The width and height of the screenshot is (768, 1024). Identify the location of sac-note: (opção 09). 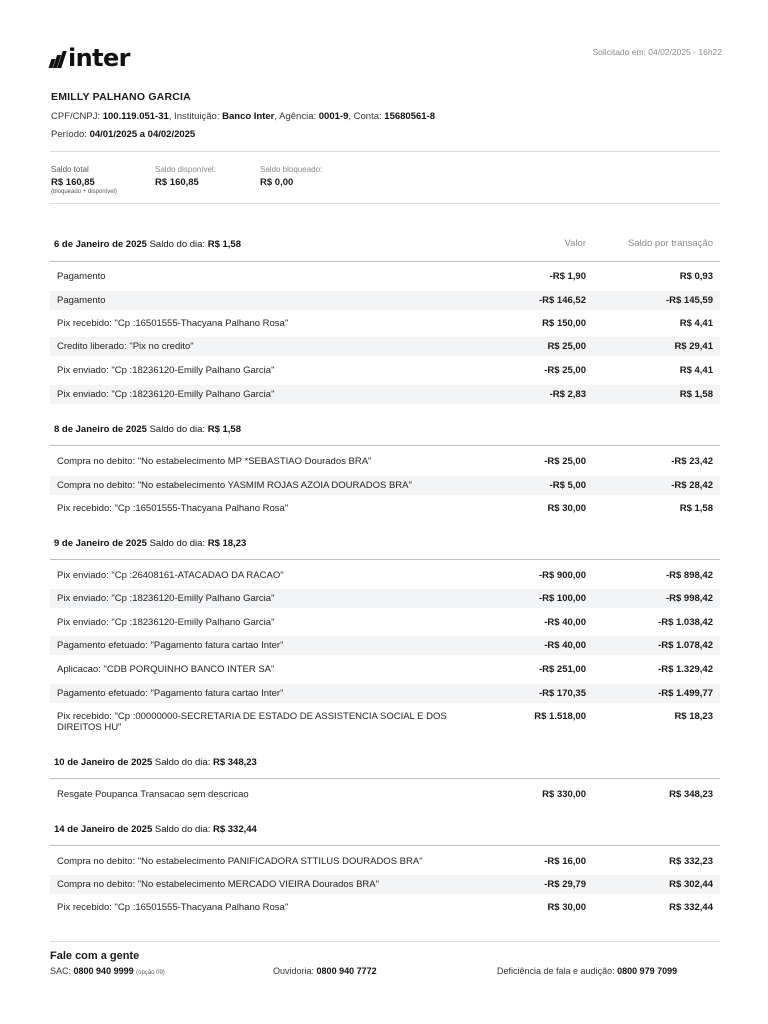
(150, 973).